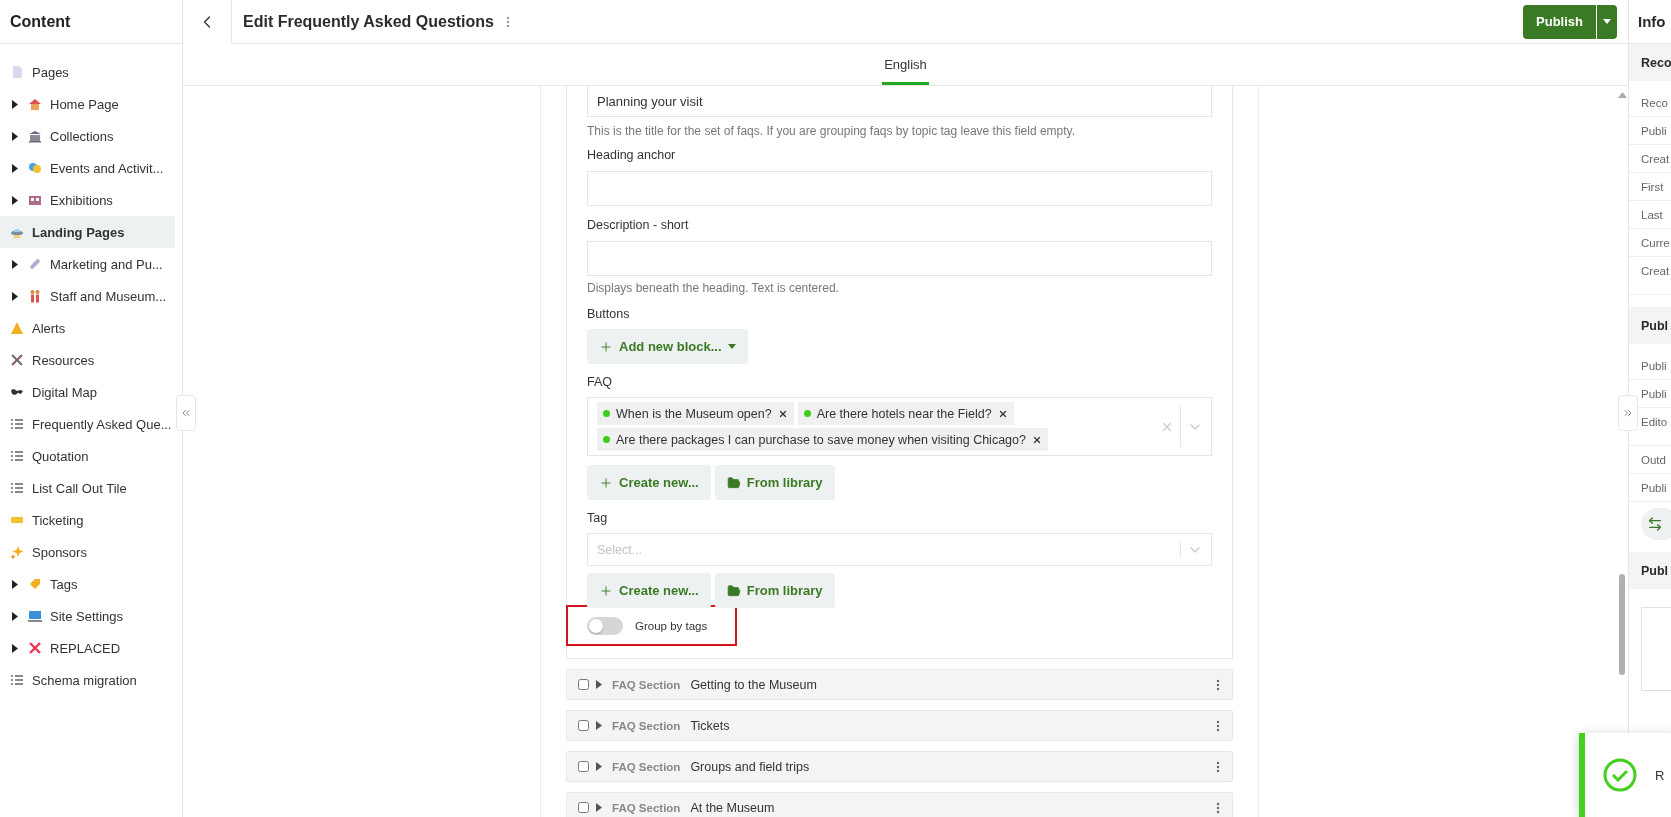 Image resolution: width=1671 pixels, height=817 pixels. I want to click on faq-chip: Are there hotels near the Field?, so click(905, 413).